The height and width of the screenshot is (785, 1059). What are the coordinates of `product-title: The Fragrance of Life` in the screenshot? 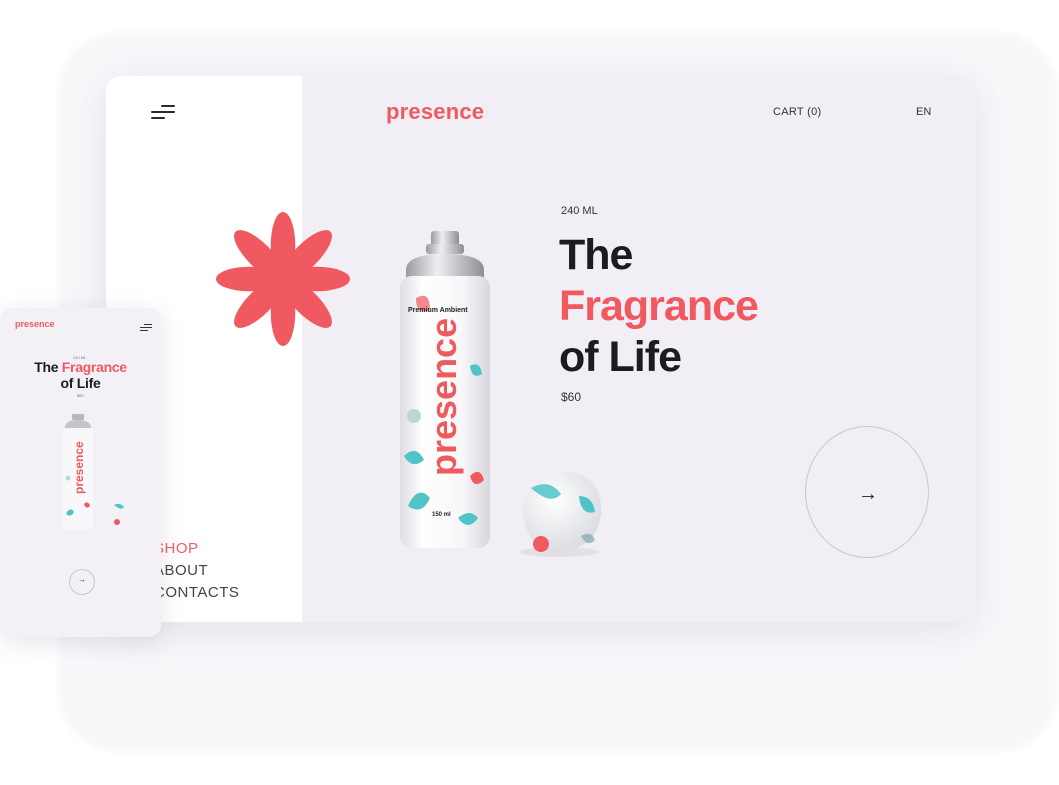 It's located at (659, 306).